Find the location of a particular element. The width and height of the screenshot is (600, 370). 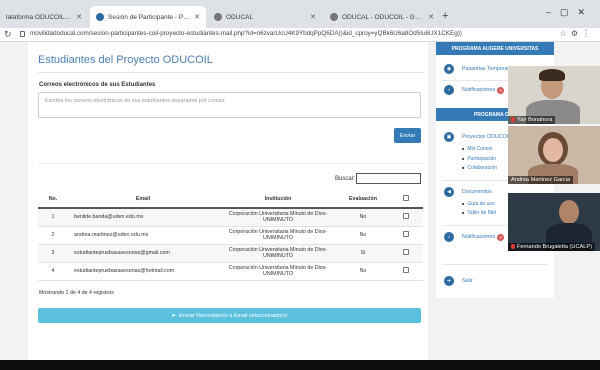

cell-email: estudiantepruebasasesorias@hotmail.com is located at coordinates (143, 271).